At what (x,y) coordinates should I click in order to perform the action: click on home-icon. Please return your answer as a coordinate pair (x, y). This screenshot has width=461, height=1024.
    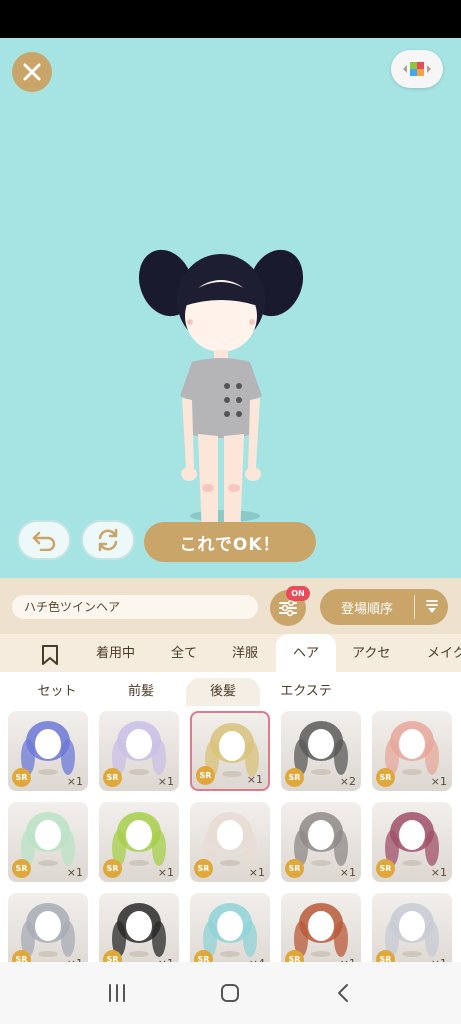
    Looking at the image, I should click on (230, 993).